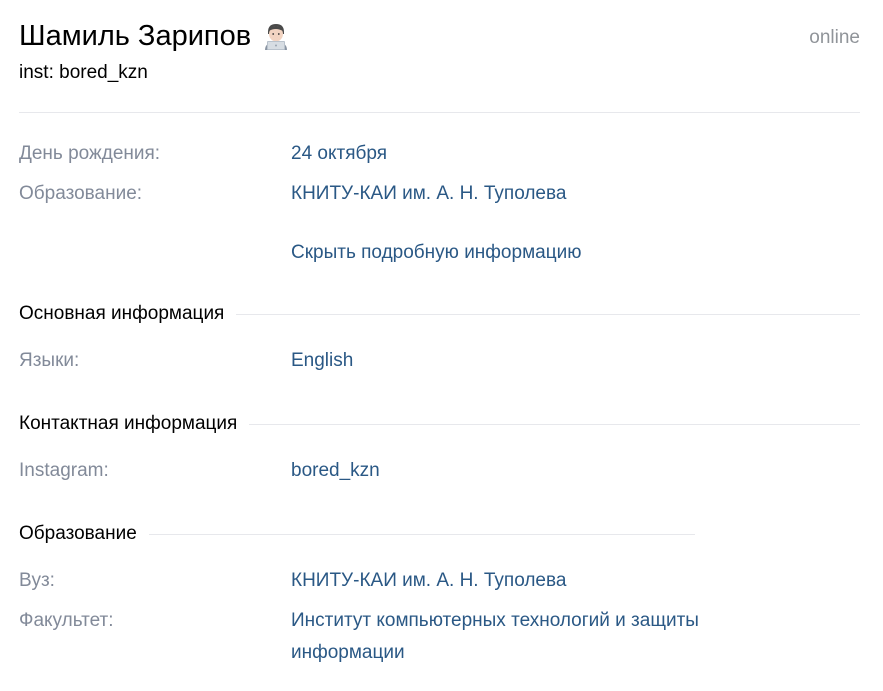  Describe the element at coordinates (276, 36) in the screenshot. I see `technologist-emoji-icon` at that location.